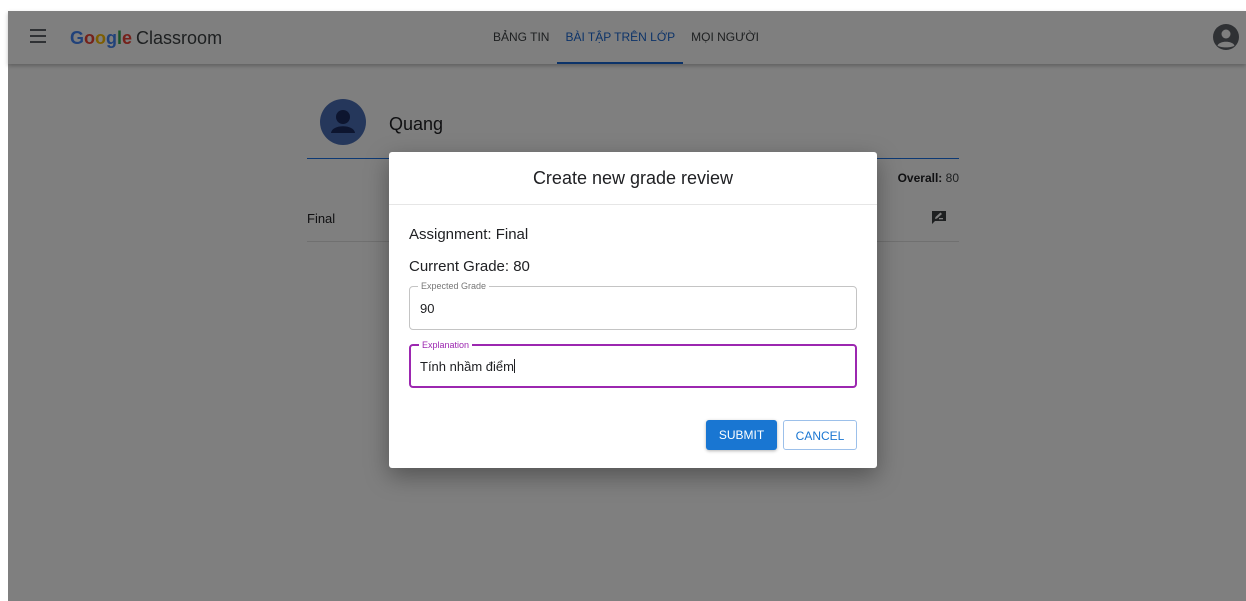 The width and height of the screenshot is (1246, 601). What do you see at coordinates (630, 366) in the screenshot?
I see `explanation-input: Tính nhầm điểm` at bounding box center [630, 366].